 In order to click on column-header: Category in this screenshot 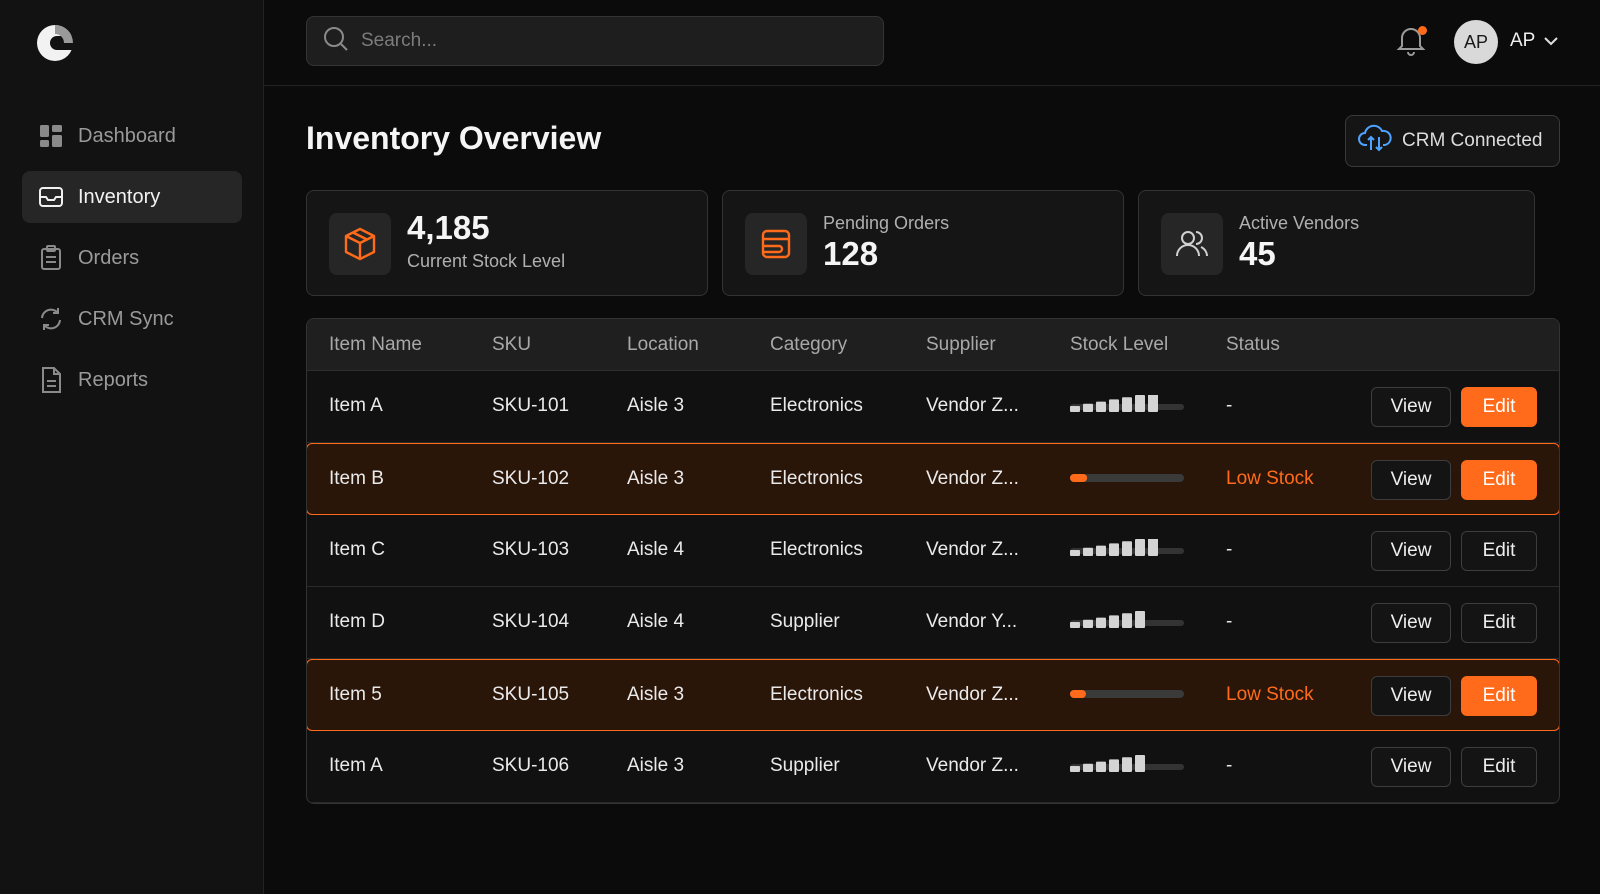, I will do `click(808, 345)`.